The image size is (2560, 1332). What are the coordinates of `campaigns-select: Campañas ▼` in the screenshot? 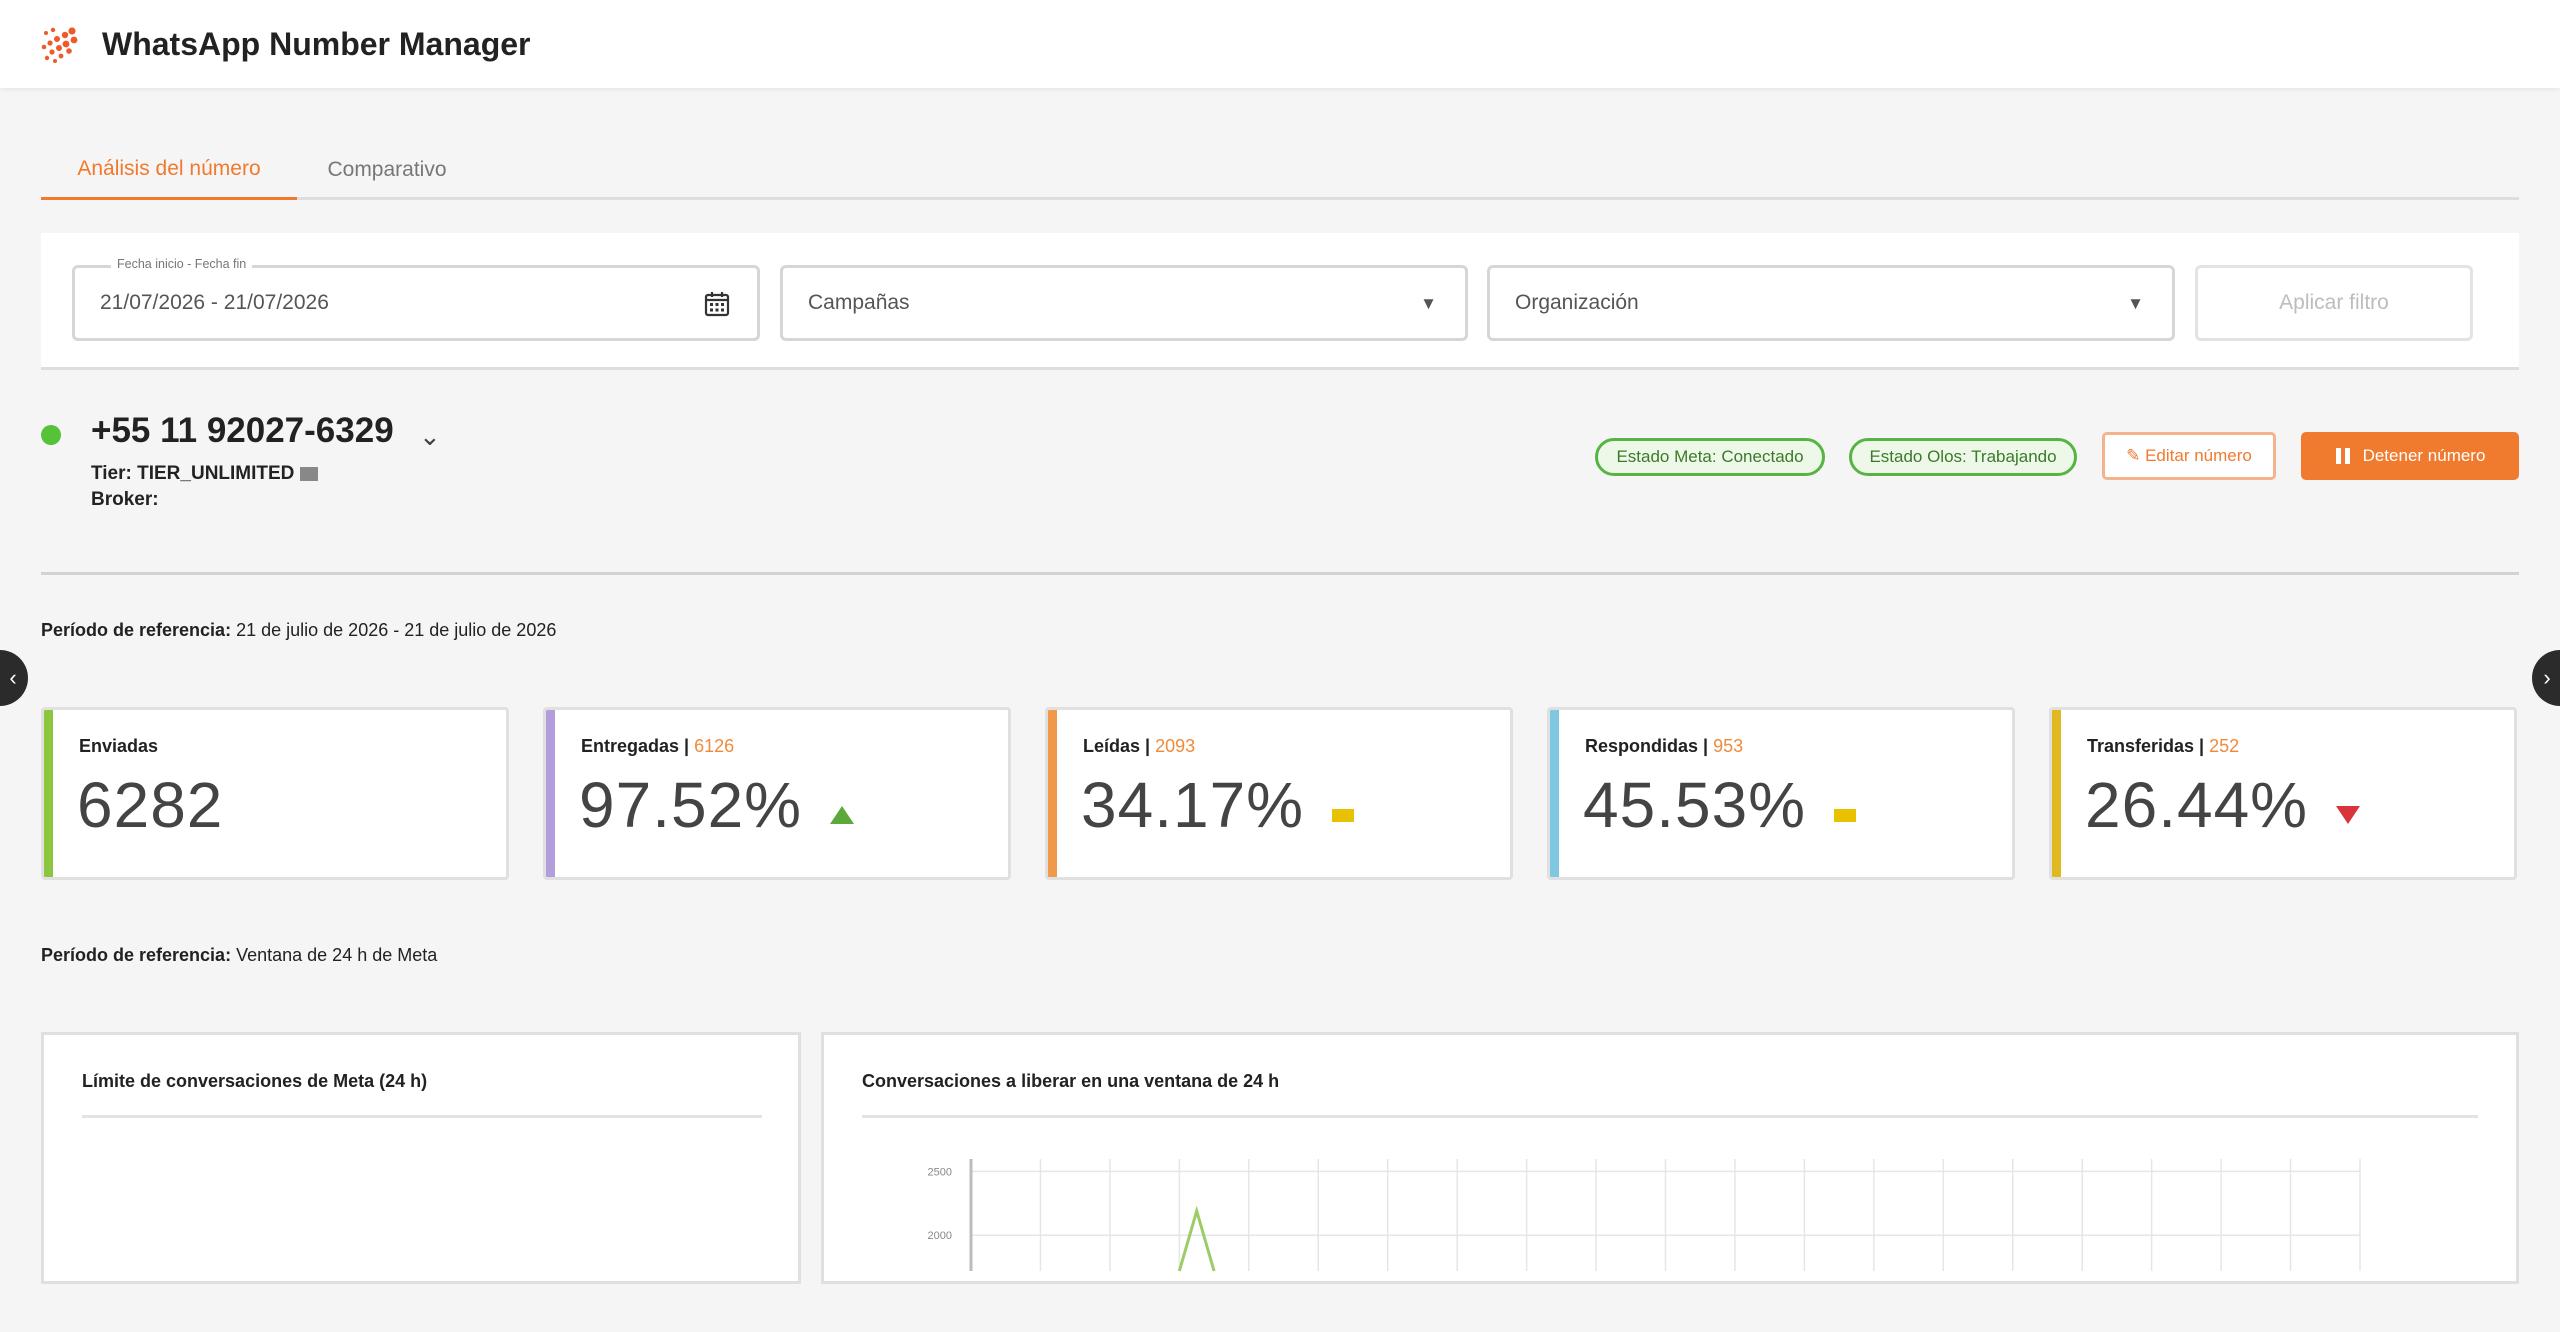 It's located at (1124, 303).